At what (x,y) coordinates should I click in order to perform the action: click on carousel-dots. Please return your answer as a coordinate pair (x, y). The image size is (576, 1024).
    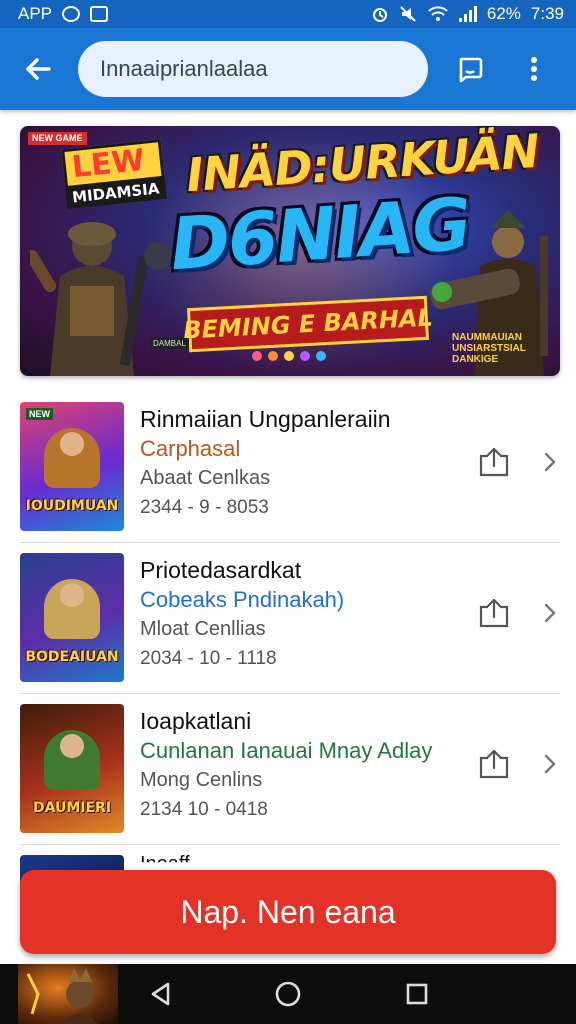
    Looking at the image, I should click on (289, 356).